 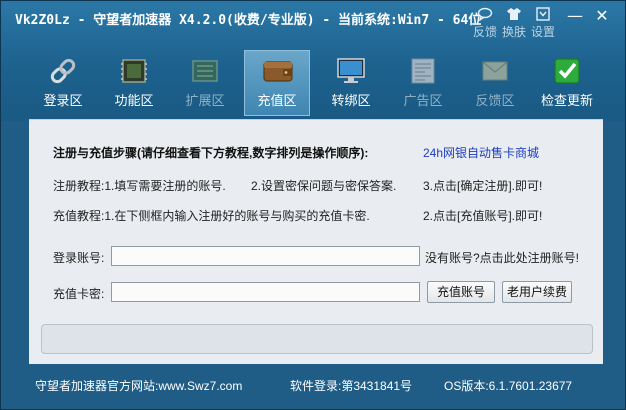 I want to click on check-mark-icon, so click(x=567, y=71).